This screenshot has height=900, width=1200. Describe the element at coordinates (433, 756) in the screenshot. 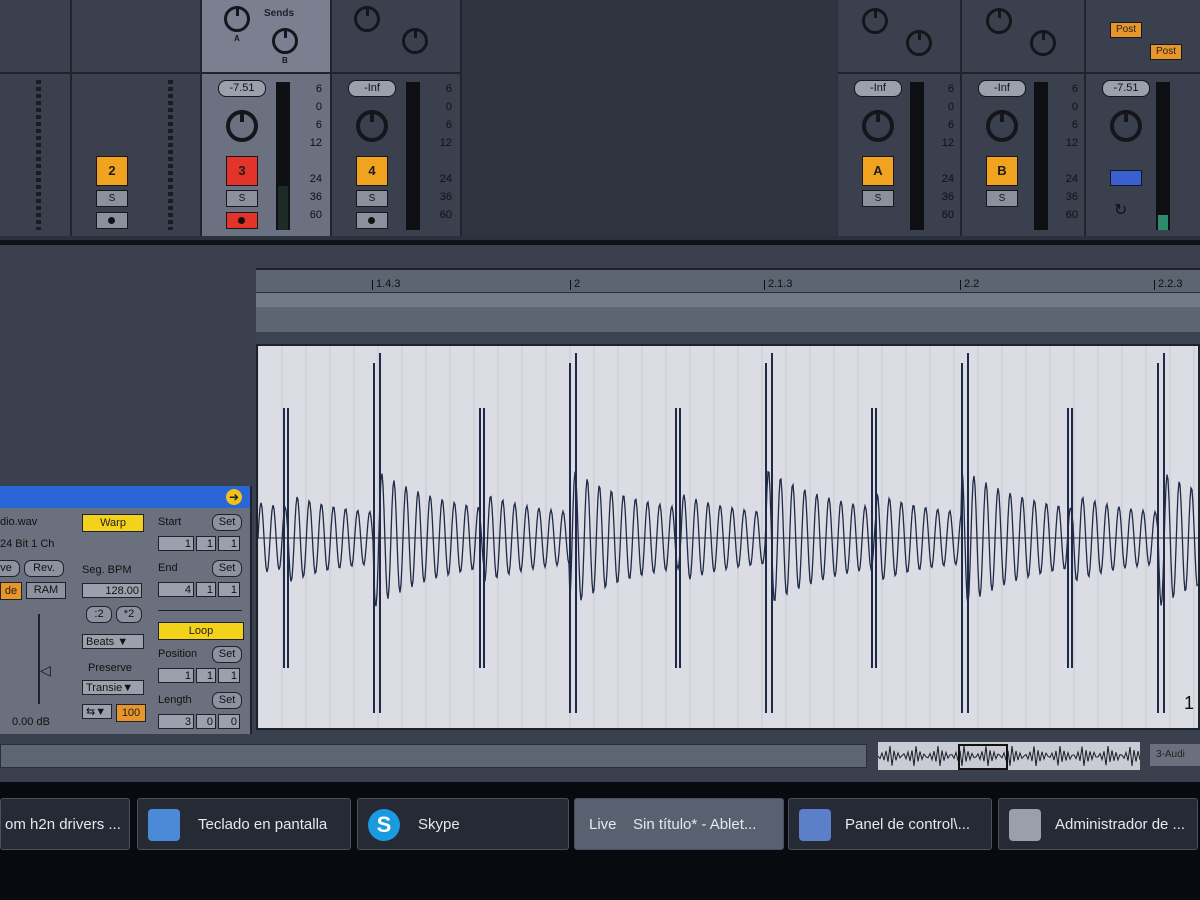

I see `horizontal-scrollbar` at that location.